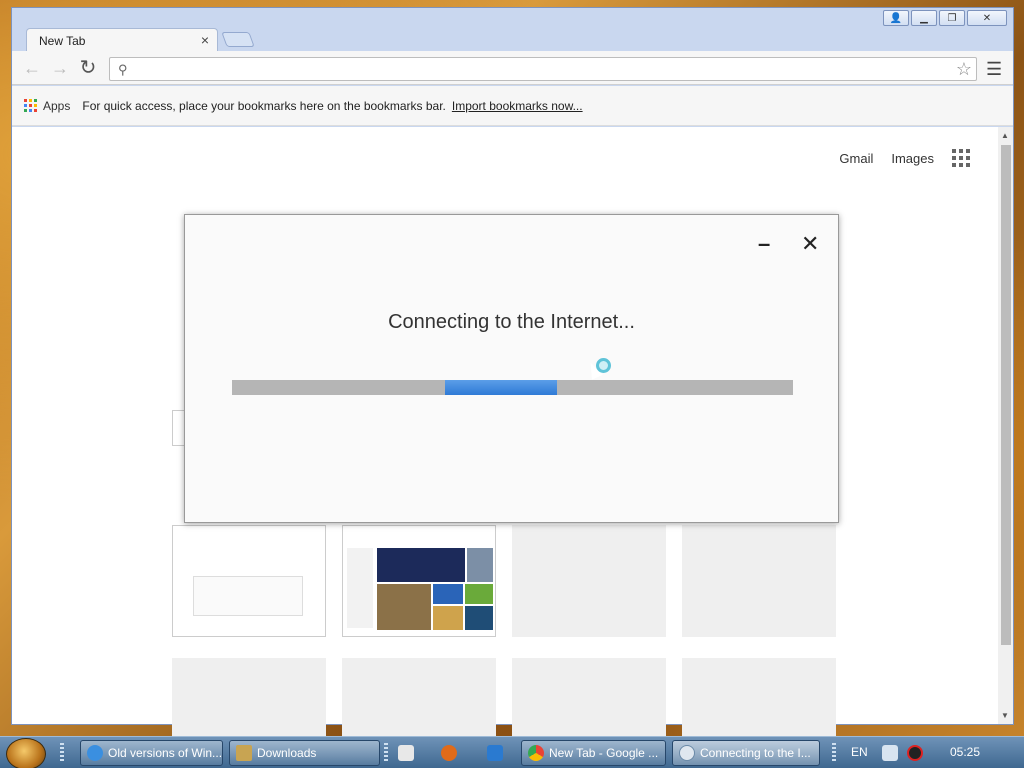 This screenshot has width=1024, height=768. I want to click on close-tab-icon: ×, so click(205, 40).